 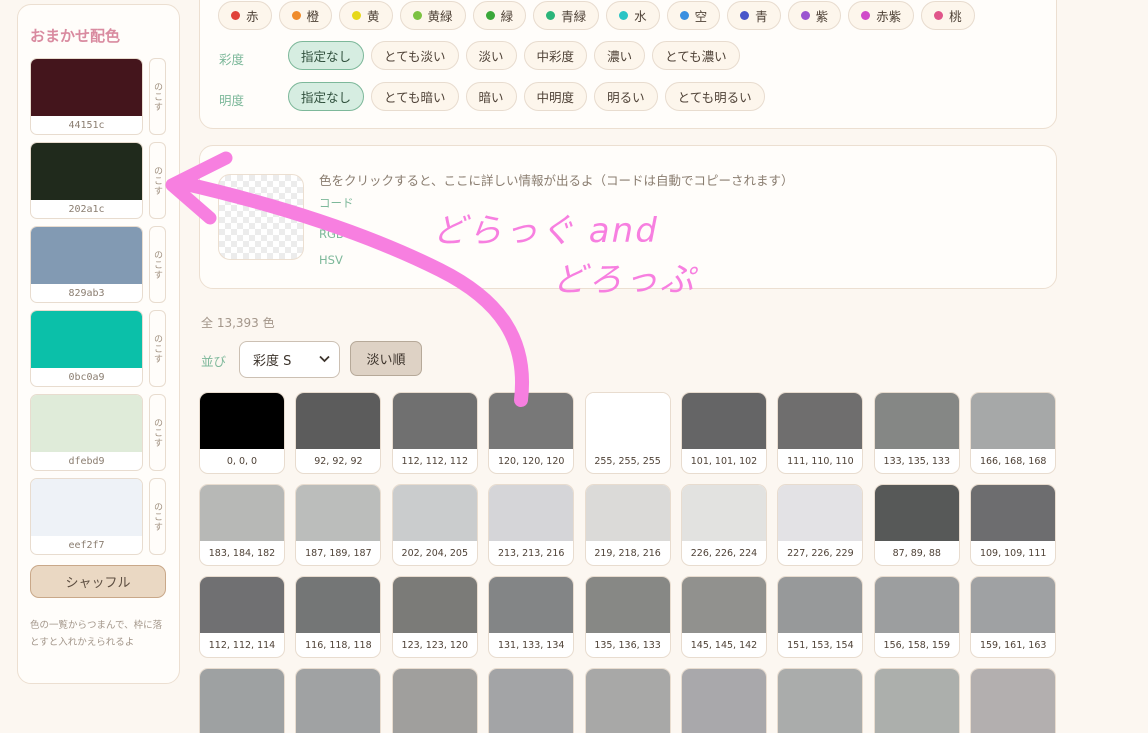 What do you see at coordinates (434, 617) in the screenshot?
I see `color-tile: 123, 123, 120` at bounding box center [434, 617].